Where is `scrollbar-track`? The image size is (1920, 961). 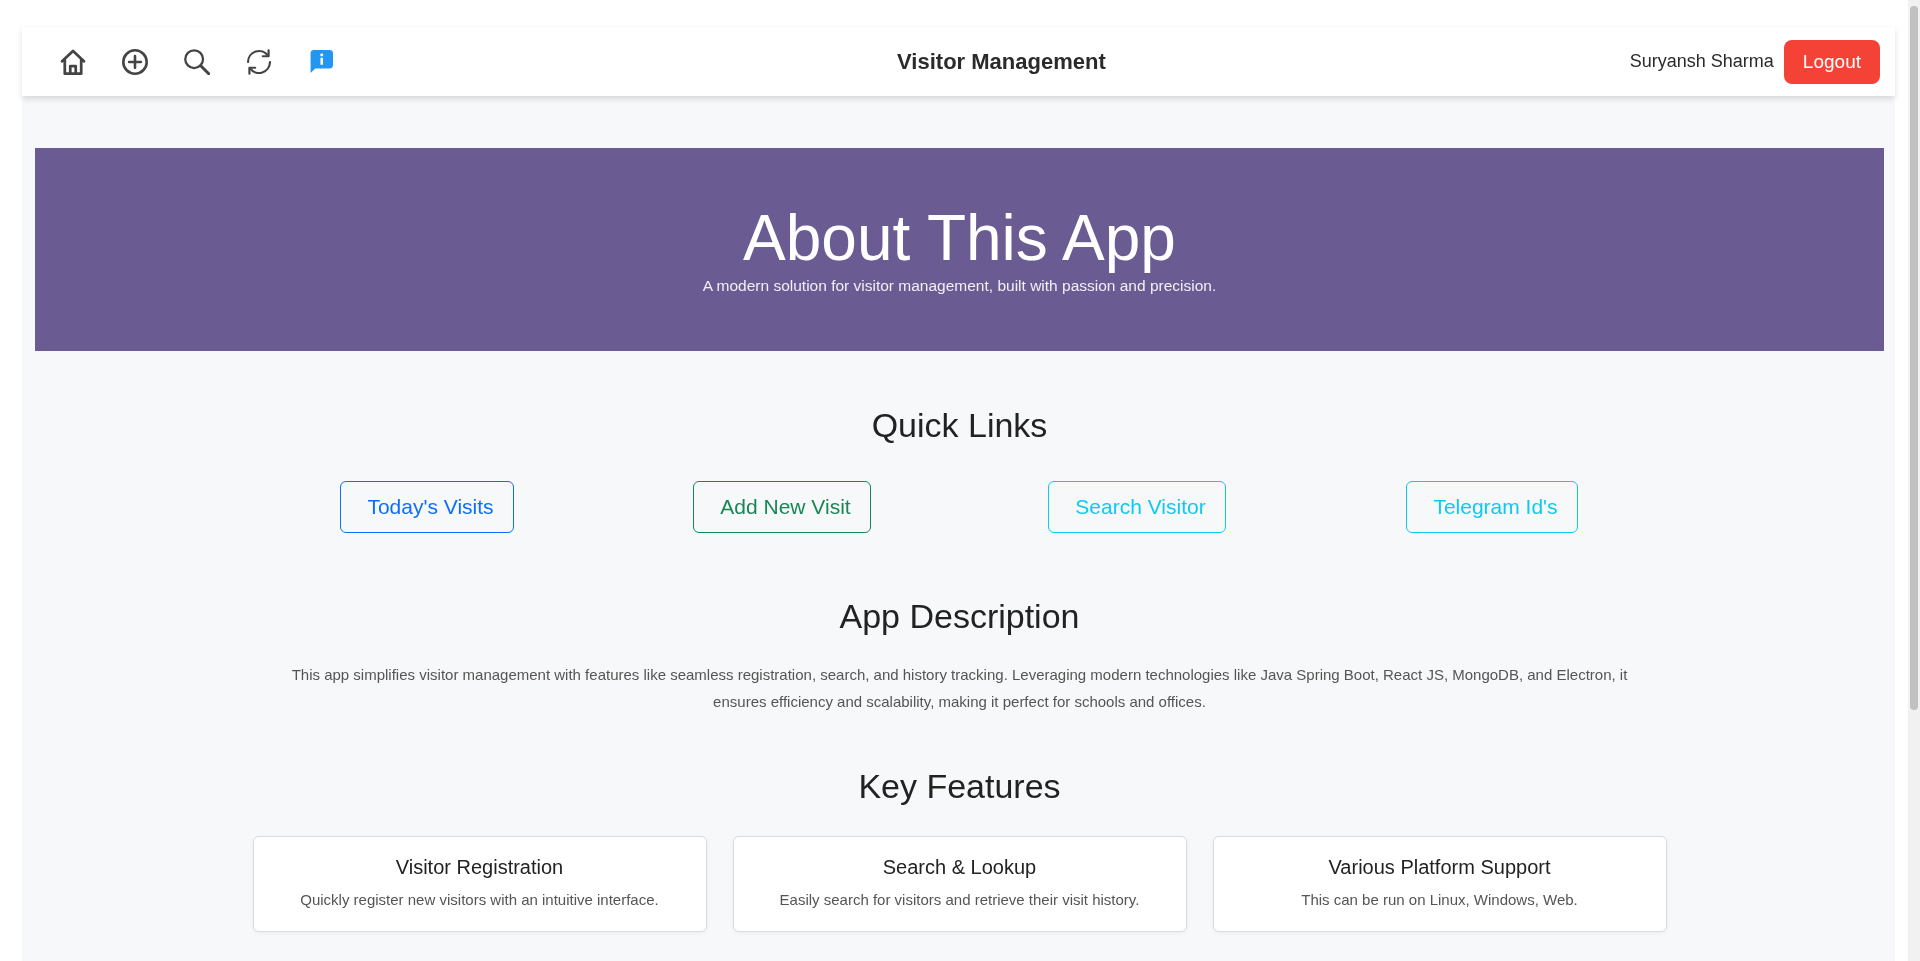 scrollbar-track is located at coordinates (1914, 480).